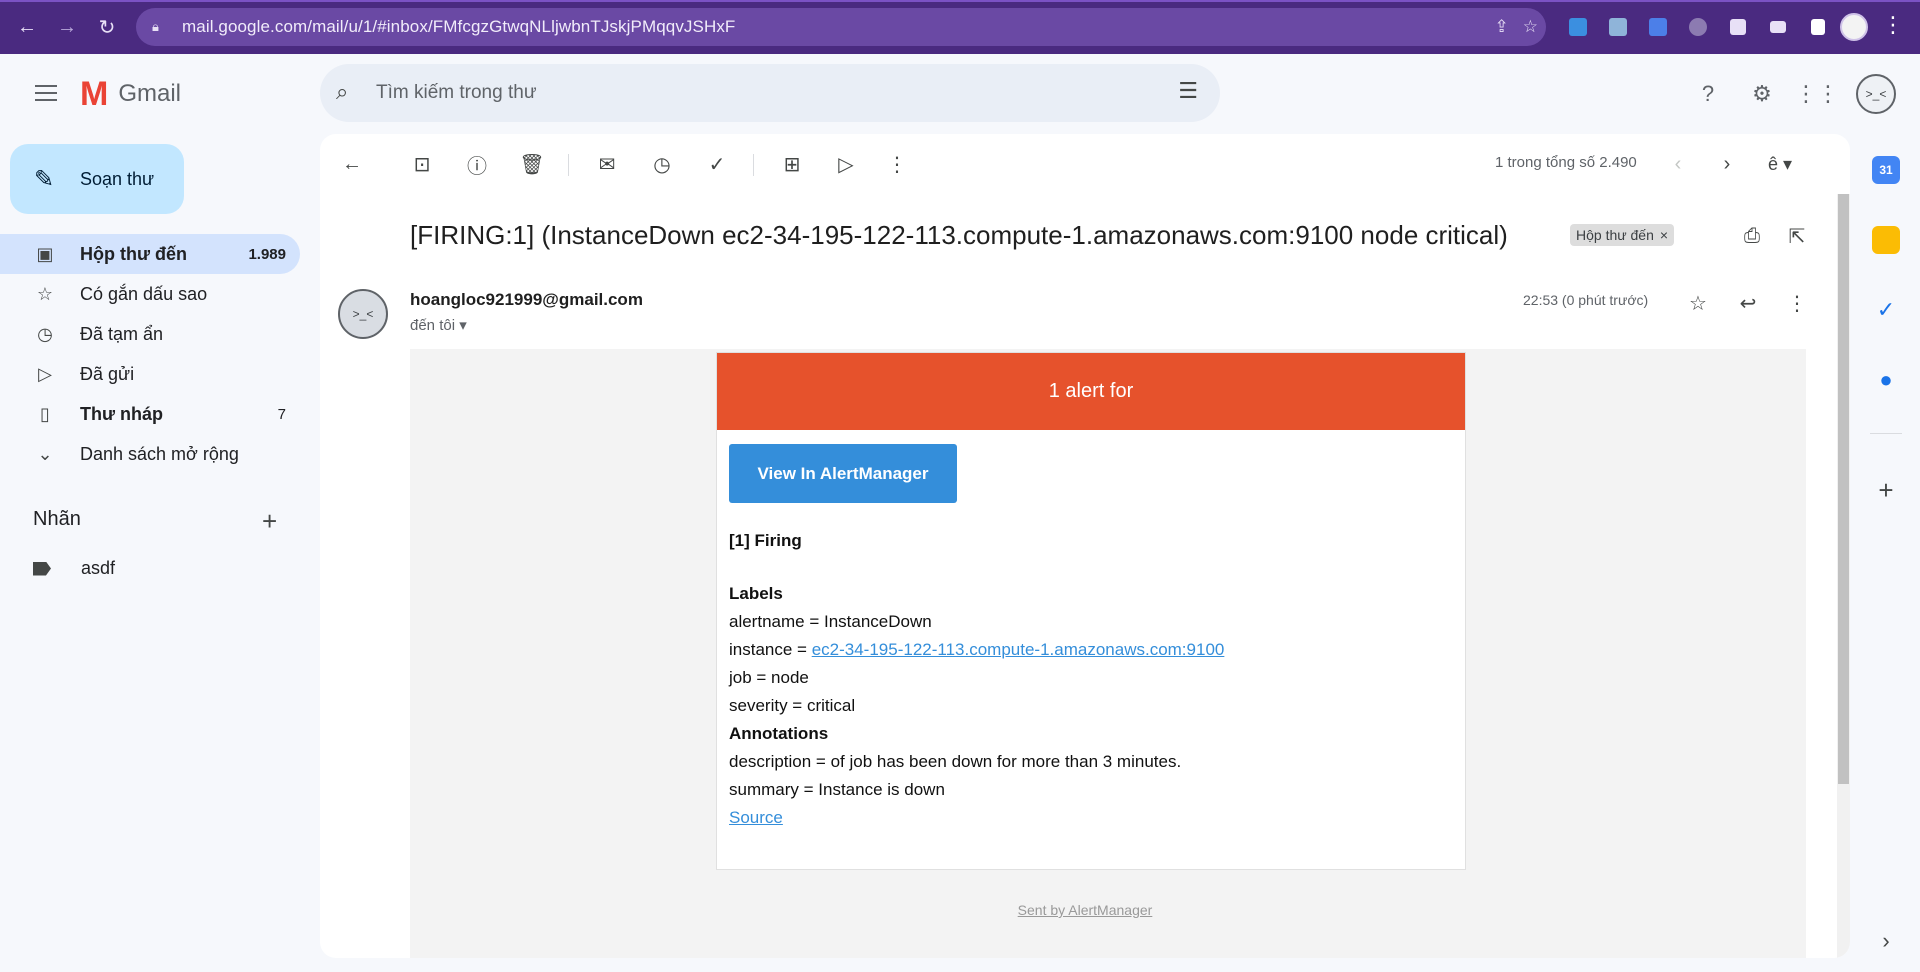  I want to click on recipient-label: đến tôi, so click(433, 325).